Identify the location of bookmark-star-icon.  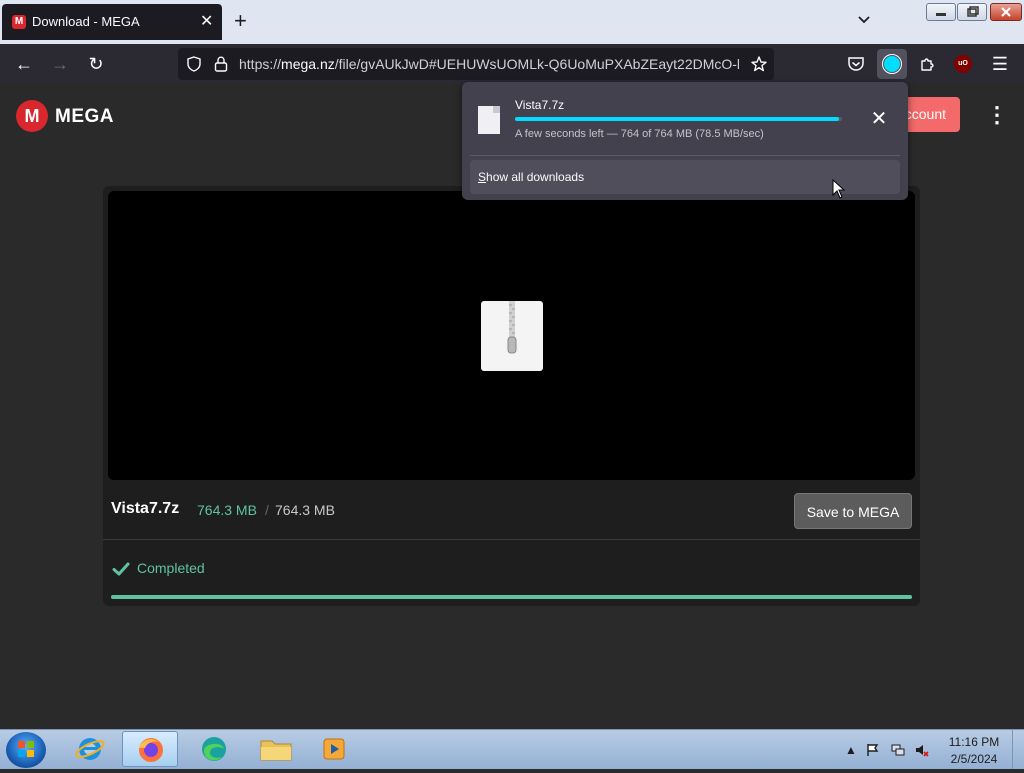
(759, 64).